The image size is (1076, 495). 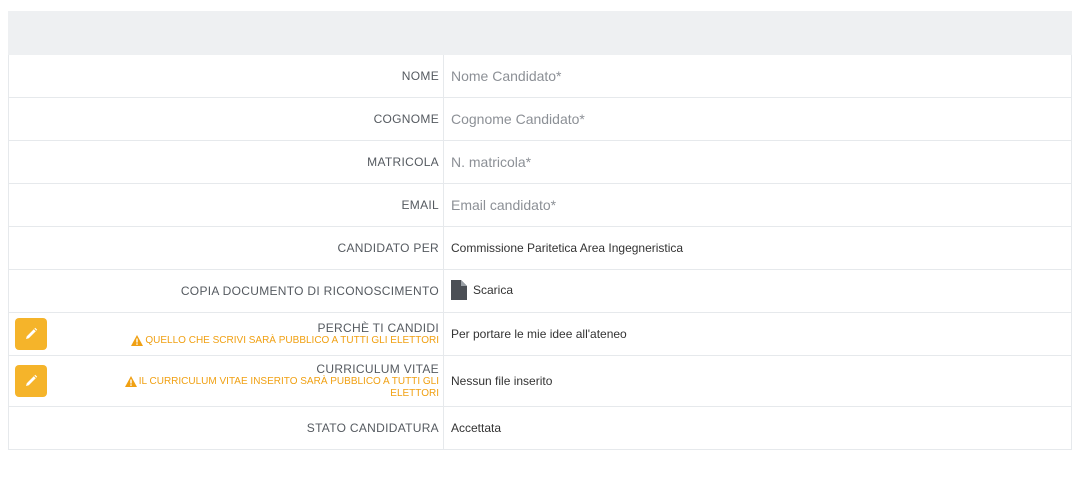 What do you see at coordinates (503, 205) in the screenshot?
I see `email-input: Email candidato*` at bounding box center [503, 205].